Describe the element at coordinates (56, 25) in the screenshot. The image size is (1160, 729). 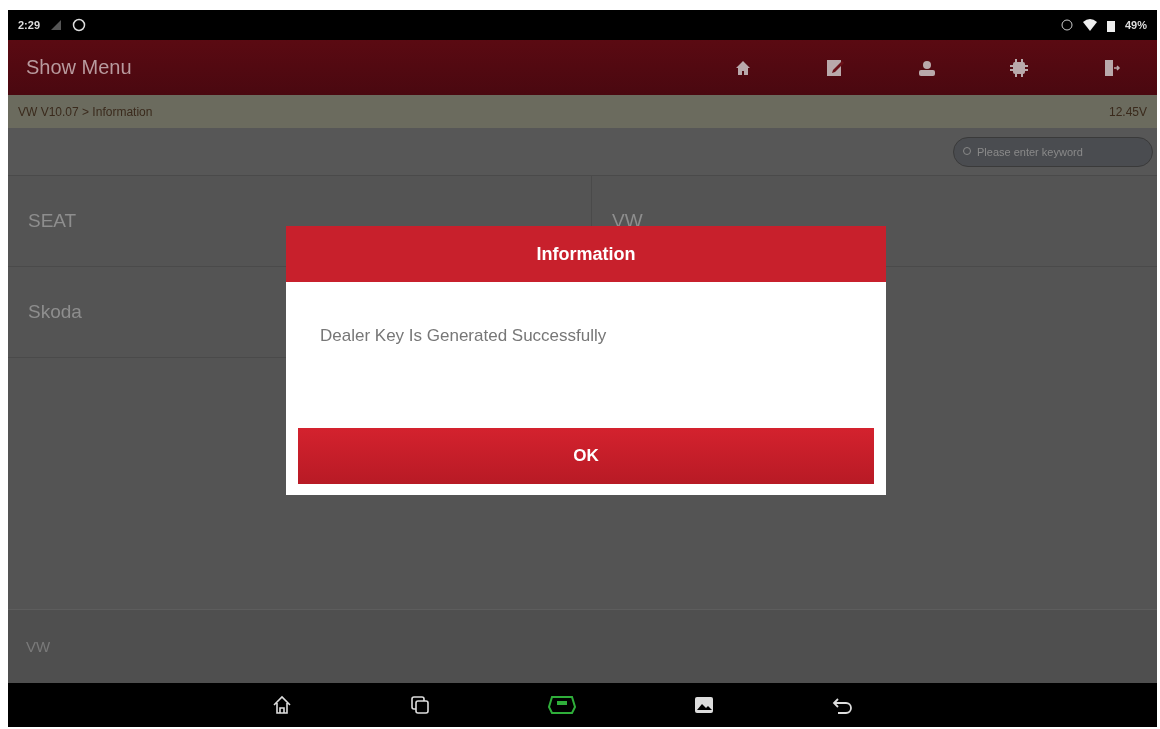
I see `signal-icon` at that location.